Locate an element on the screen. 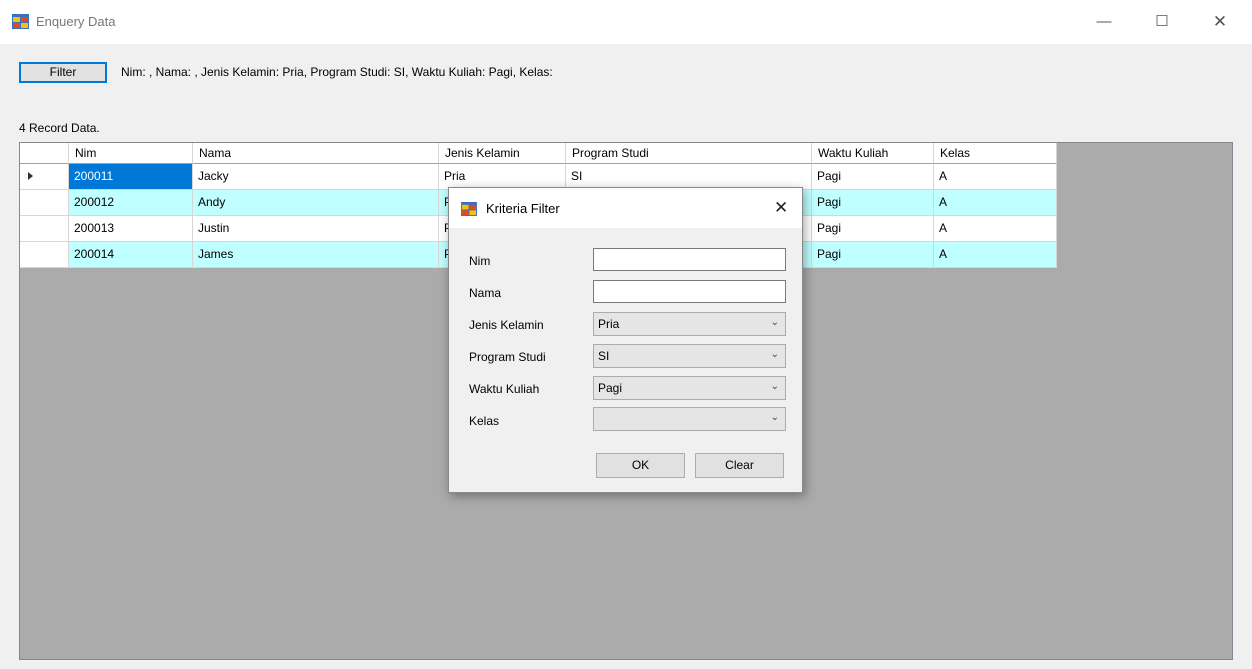 This screenshot has width=1252, height=669. program-studi-label: Program Studi is located at coordinates (507, 357).